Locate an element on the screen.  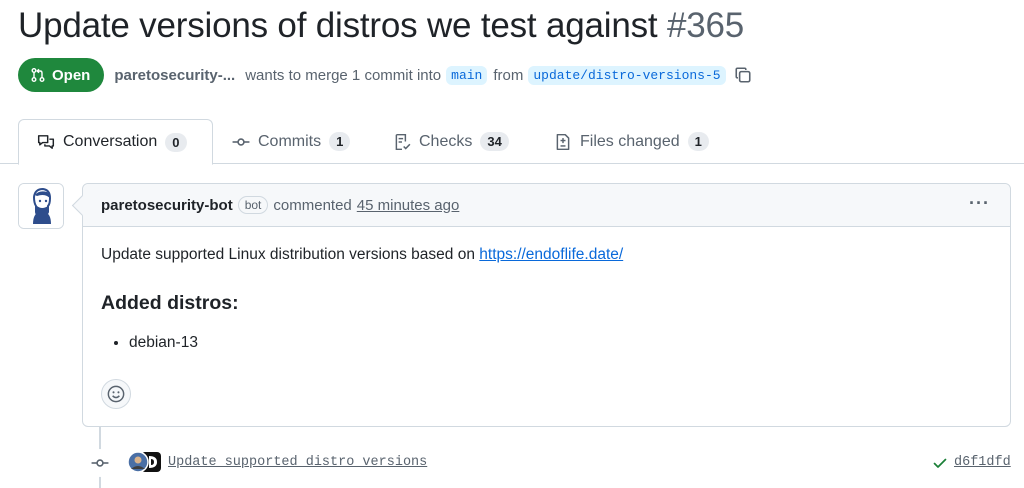
tab-label: Files changed is located at coordinates (630, 141).